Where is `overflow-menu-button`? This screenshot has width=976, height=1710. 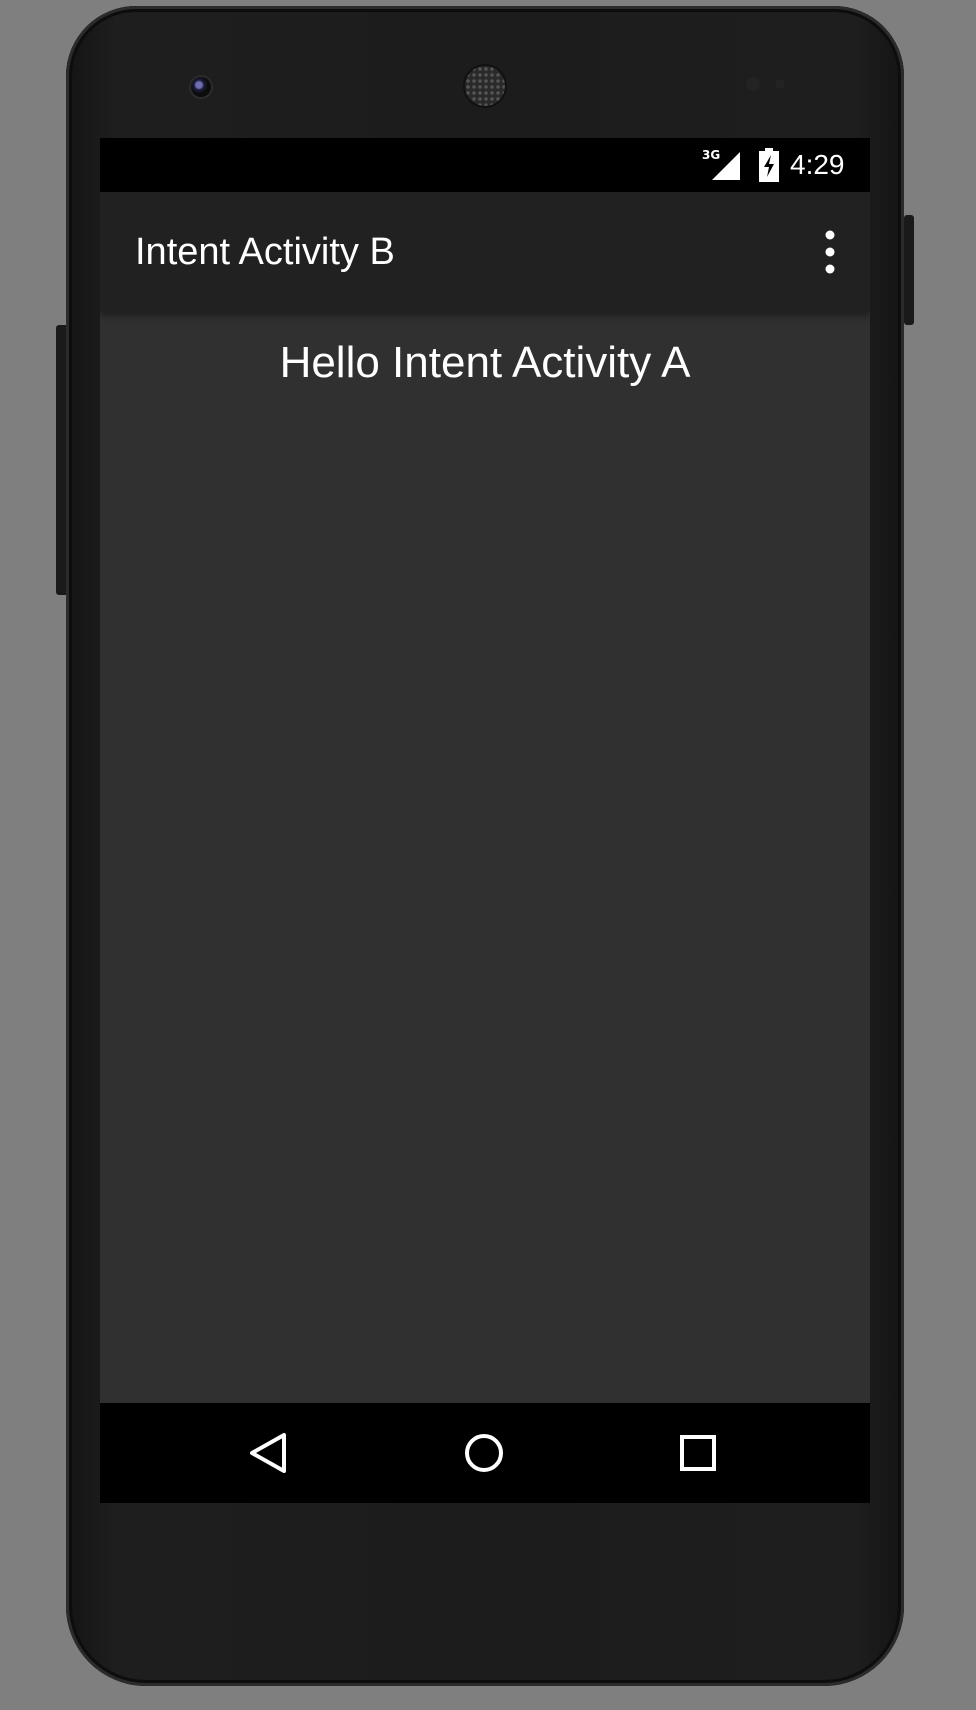 overflow-menu-button is located at coordinates (830, 252).